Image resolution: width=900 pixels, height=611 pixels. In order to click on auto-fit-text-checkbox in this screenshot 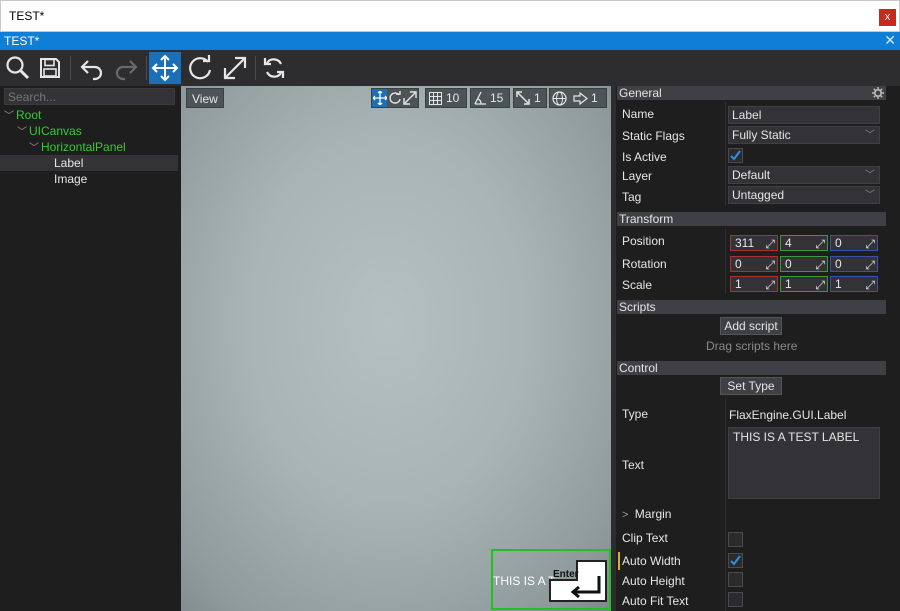, I will do `click(735, 599)`.